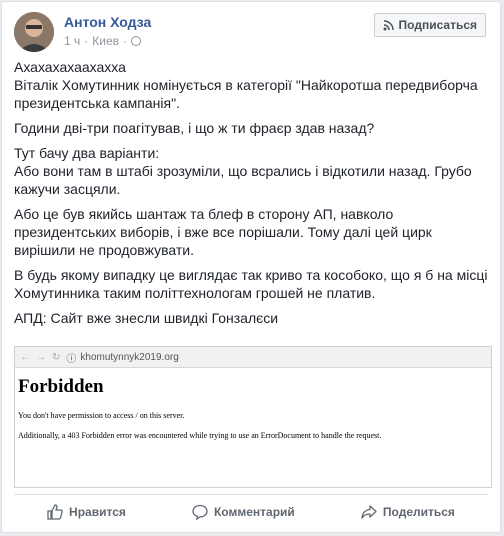 This screenshot has height=536, width=504. I want to click on action-bar: Нравится Комментарий Поделиться, so click(251, 512).